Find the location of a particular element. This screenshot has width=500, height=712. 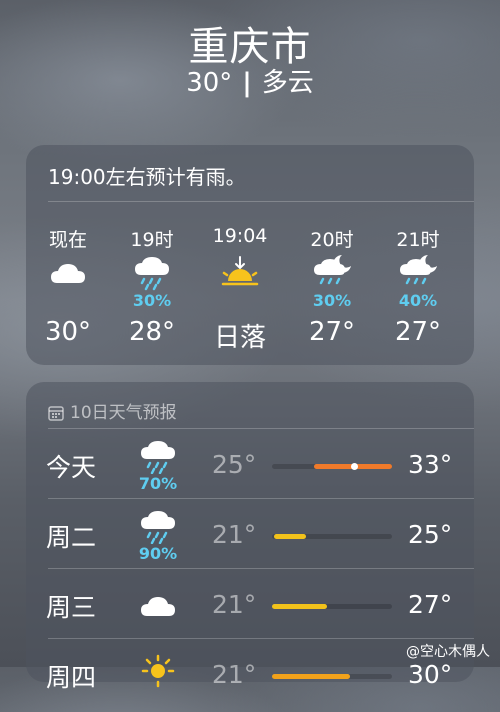

hour-label: 现在 is located at coordinates (67, 240).